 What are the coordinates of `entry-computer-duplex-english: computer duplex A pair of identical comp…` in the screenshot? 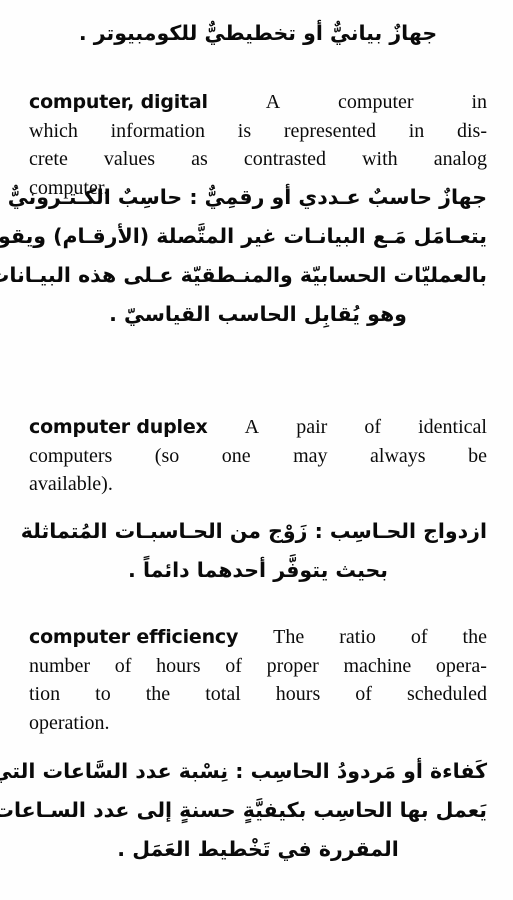 It's located at (258, 456).